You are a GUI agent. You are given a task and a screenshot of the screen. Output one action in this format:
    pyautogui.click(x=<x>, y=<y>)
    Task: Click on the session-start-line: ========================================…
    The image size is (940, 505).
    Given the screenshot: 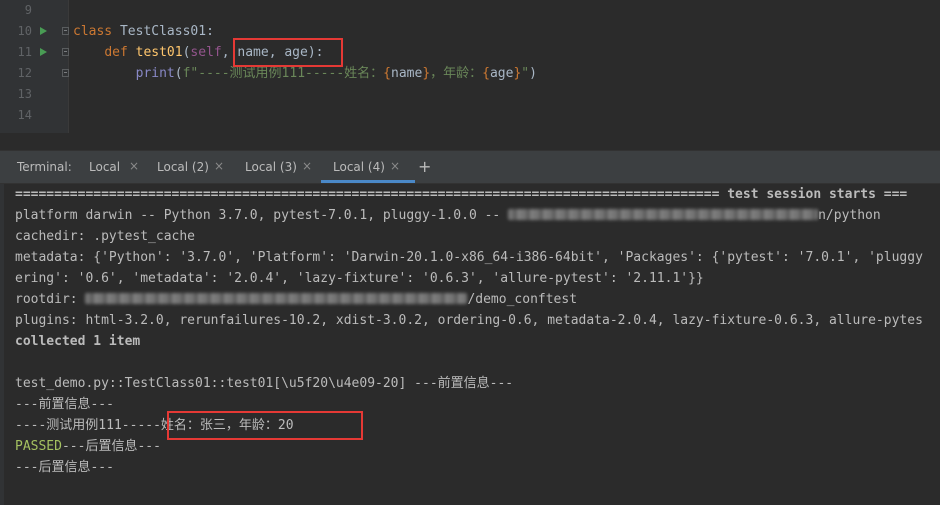 What is the action you would take?
    pyautogui.click(x=461, y=194)
    